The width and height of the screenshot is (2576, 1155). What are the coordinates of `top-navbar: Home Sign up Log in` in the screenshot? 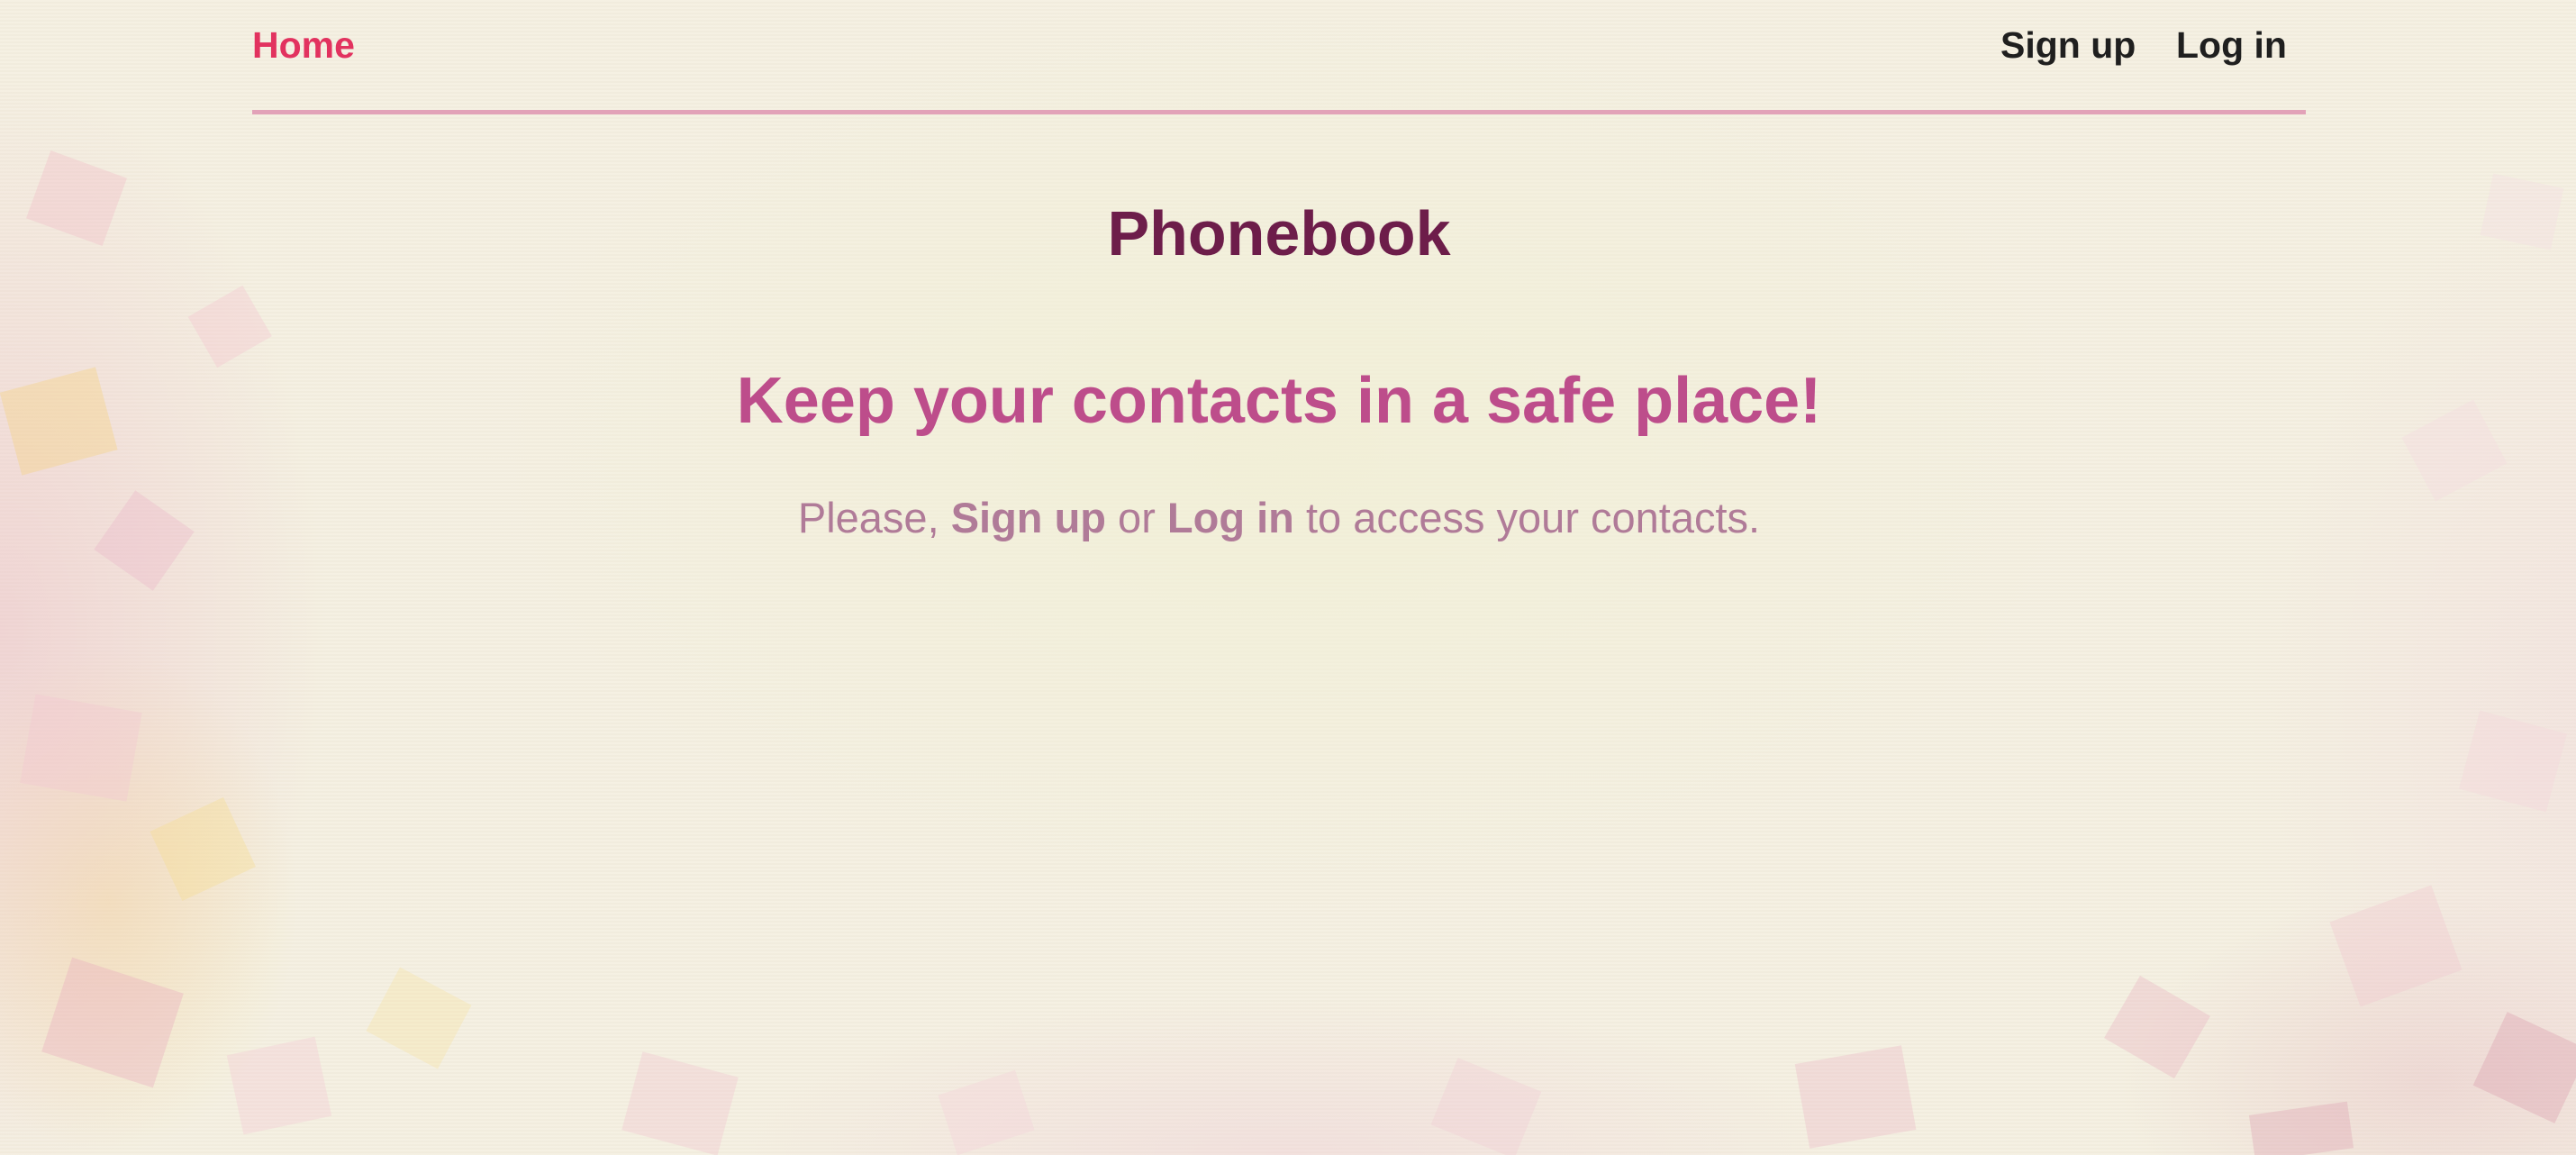 It's located at (1279, 57).